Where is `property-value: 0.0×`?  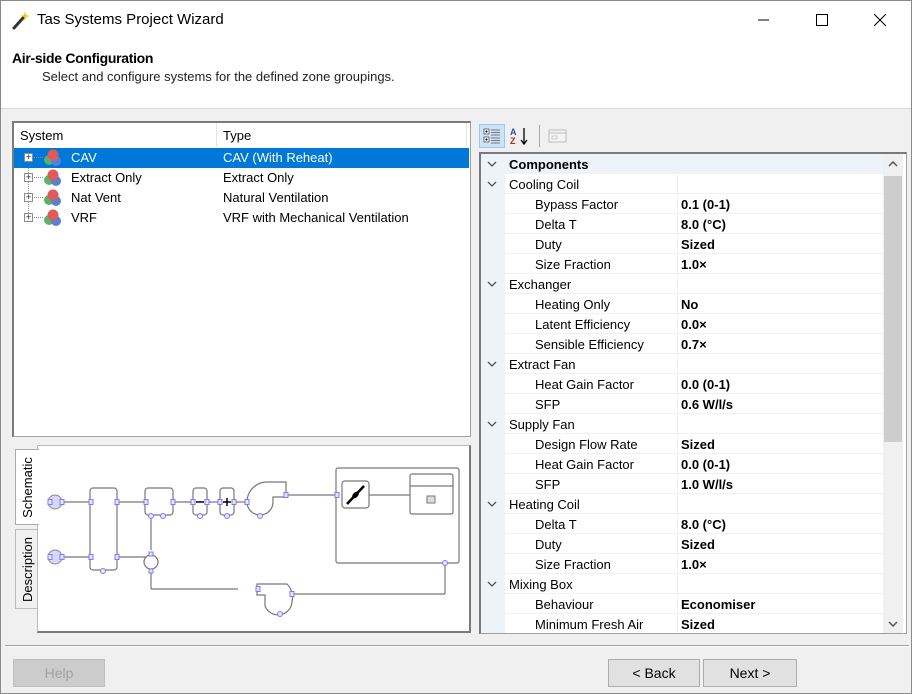 property-value: 0.0× is located at coordinates (694, 324).